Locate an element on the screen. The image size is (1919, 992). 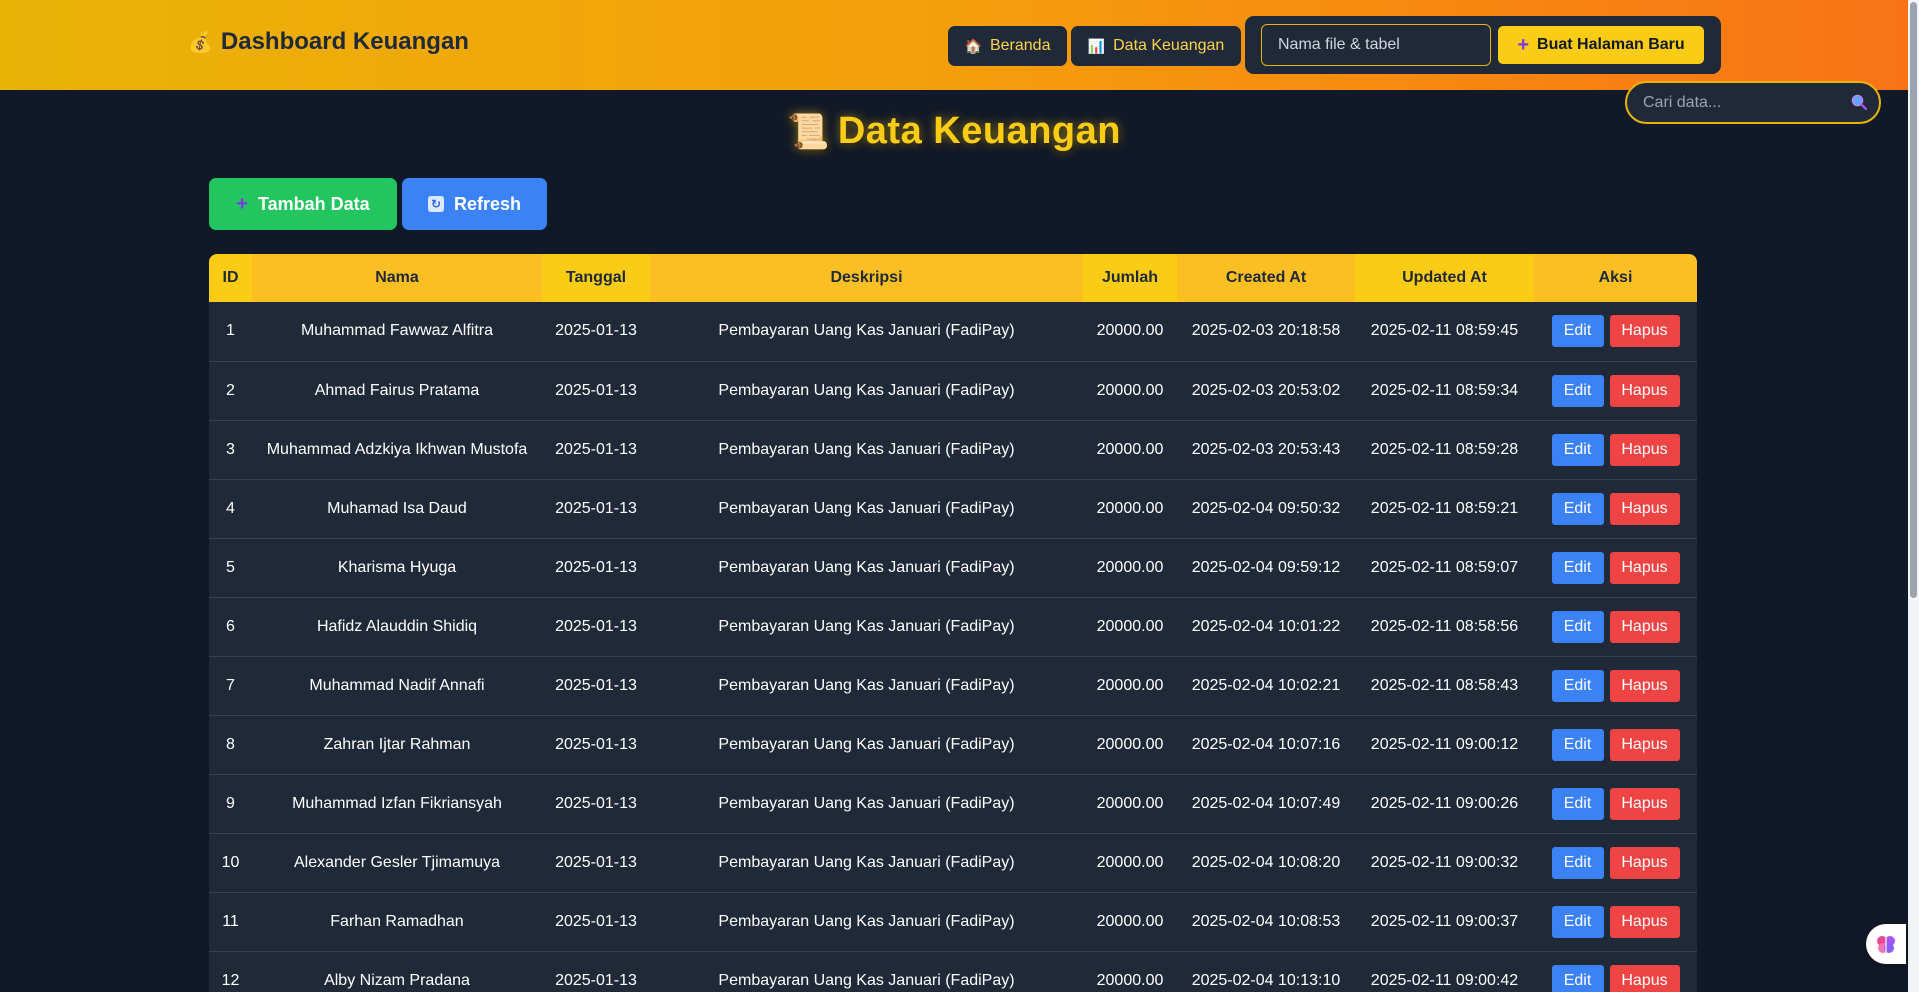
nav-beranda-button: 🏠 Beranda is located at coordinates (1007, 46).